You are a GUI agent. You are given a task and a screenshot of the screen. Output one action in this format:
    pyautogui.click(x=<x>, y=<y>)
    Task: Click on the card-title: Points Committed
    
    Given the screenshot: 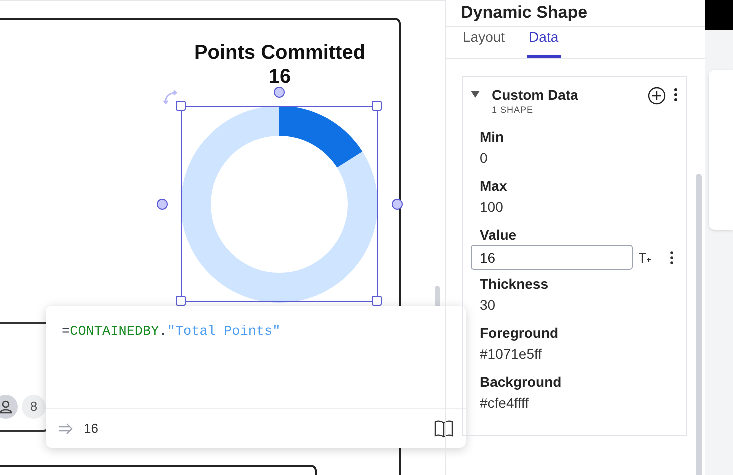 What is the action you would take?
    pyautogui.click(x=280, y=53)
    